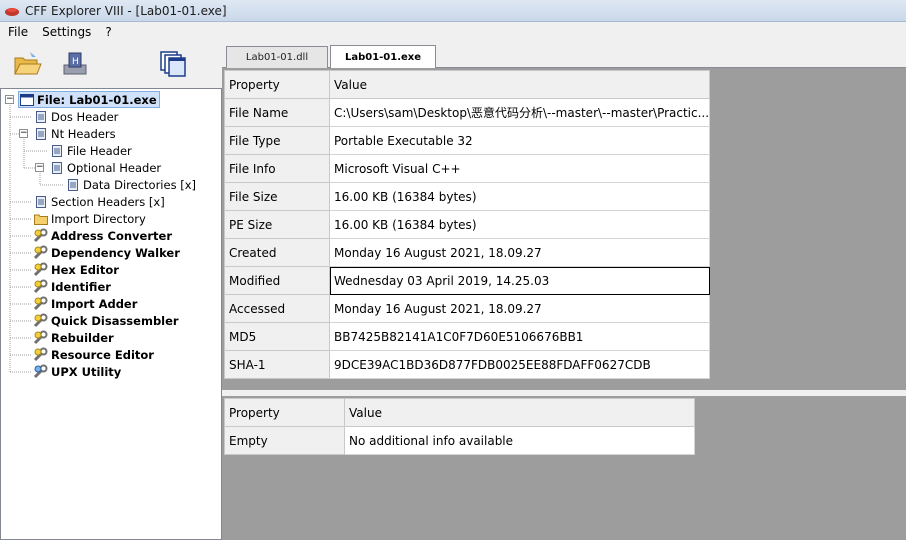 This screenshot has width=906, height=540. What do you see at coordinates (453, 11) in the screenshot?
I see `title-bar: CFF Explorer VIII - [Lab01-01.exe]` at bounding box center [453, 11].